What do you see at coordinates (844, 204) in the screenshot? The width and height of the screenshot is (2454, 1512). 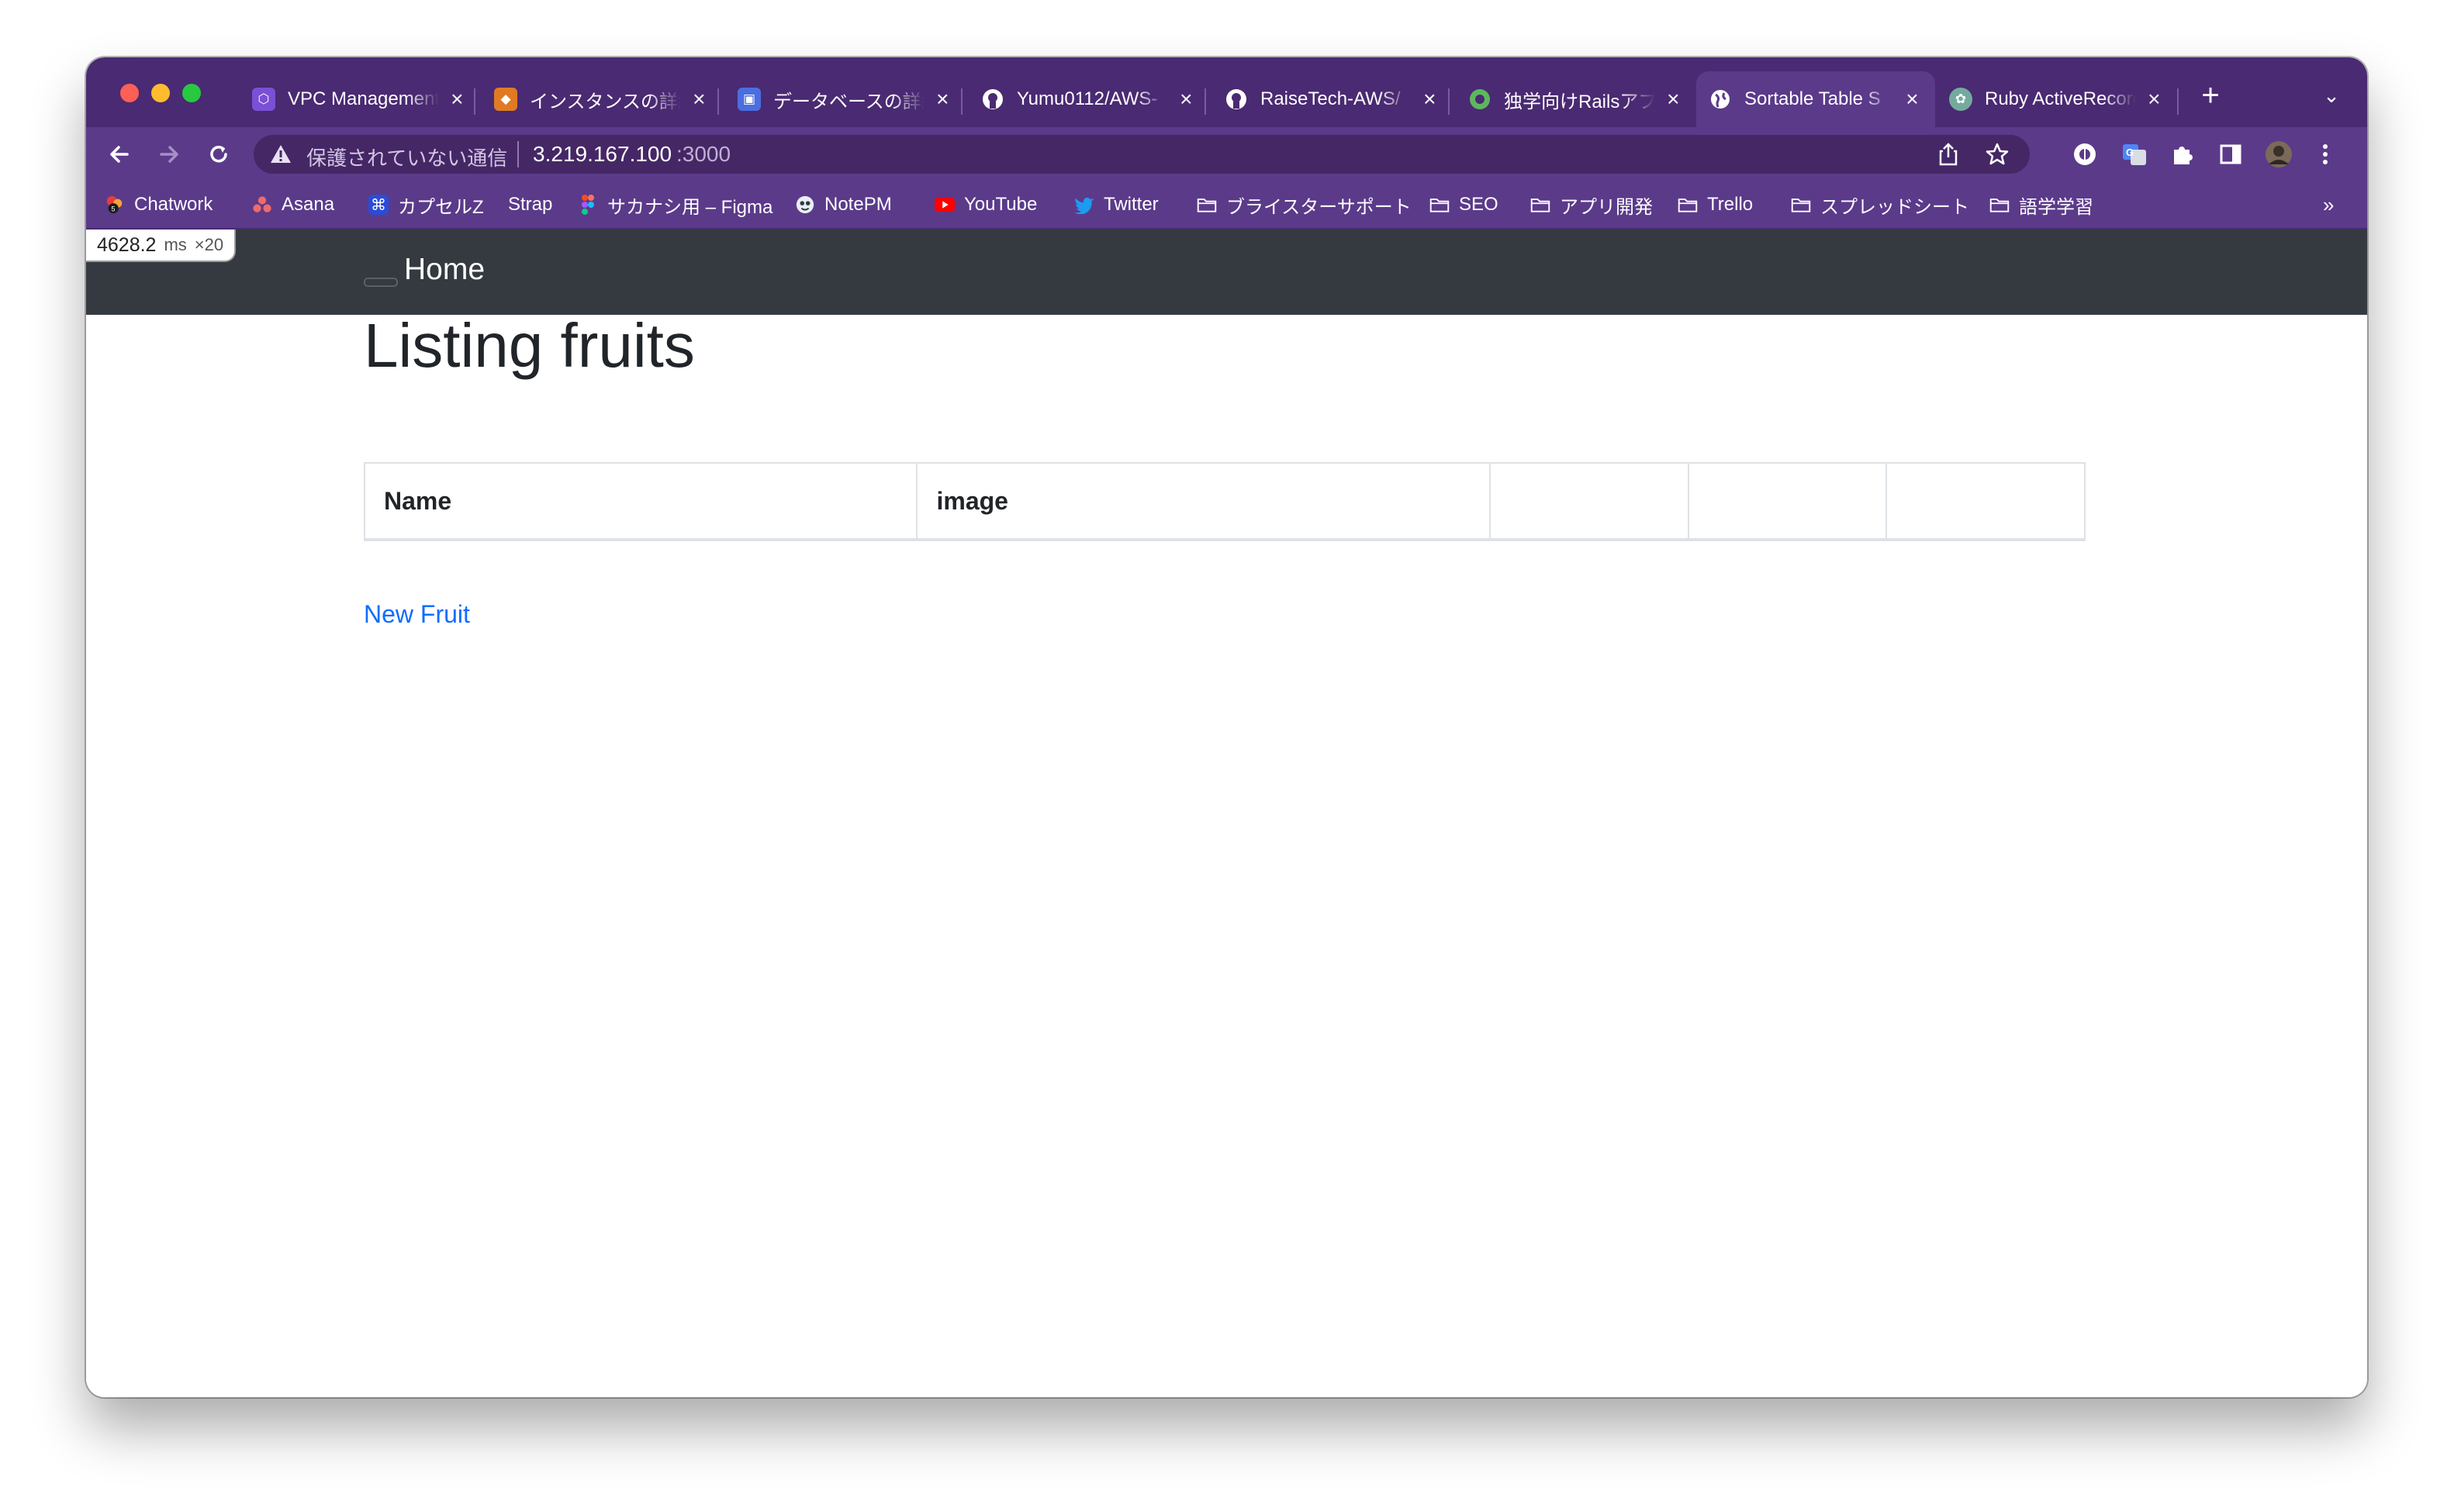 I see `bookmark-notepm: NotePM` at bounding box center [844, 204].